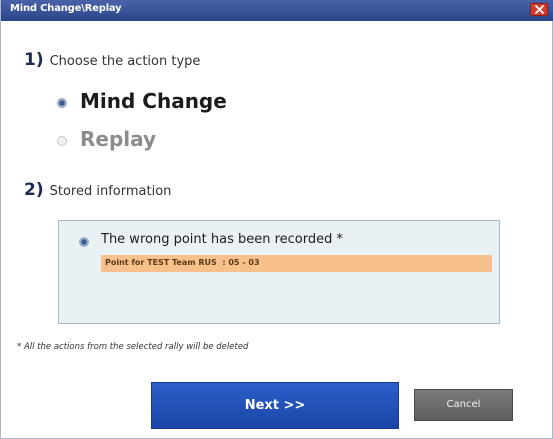 The width and height of the screenshot is (553, 439). I want to click on step-1-heading: 1) Choose the action type, so click(112, 60).